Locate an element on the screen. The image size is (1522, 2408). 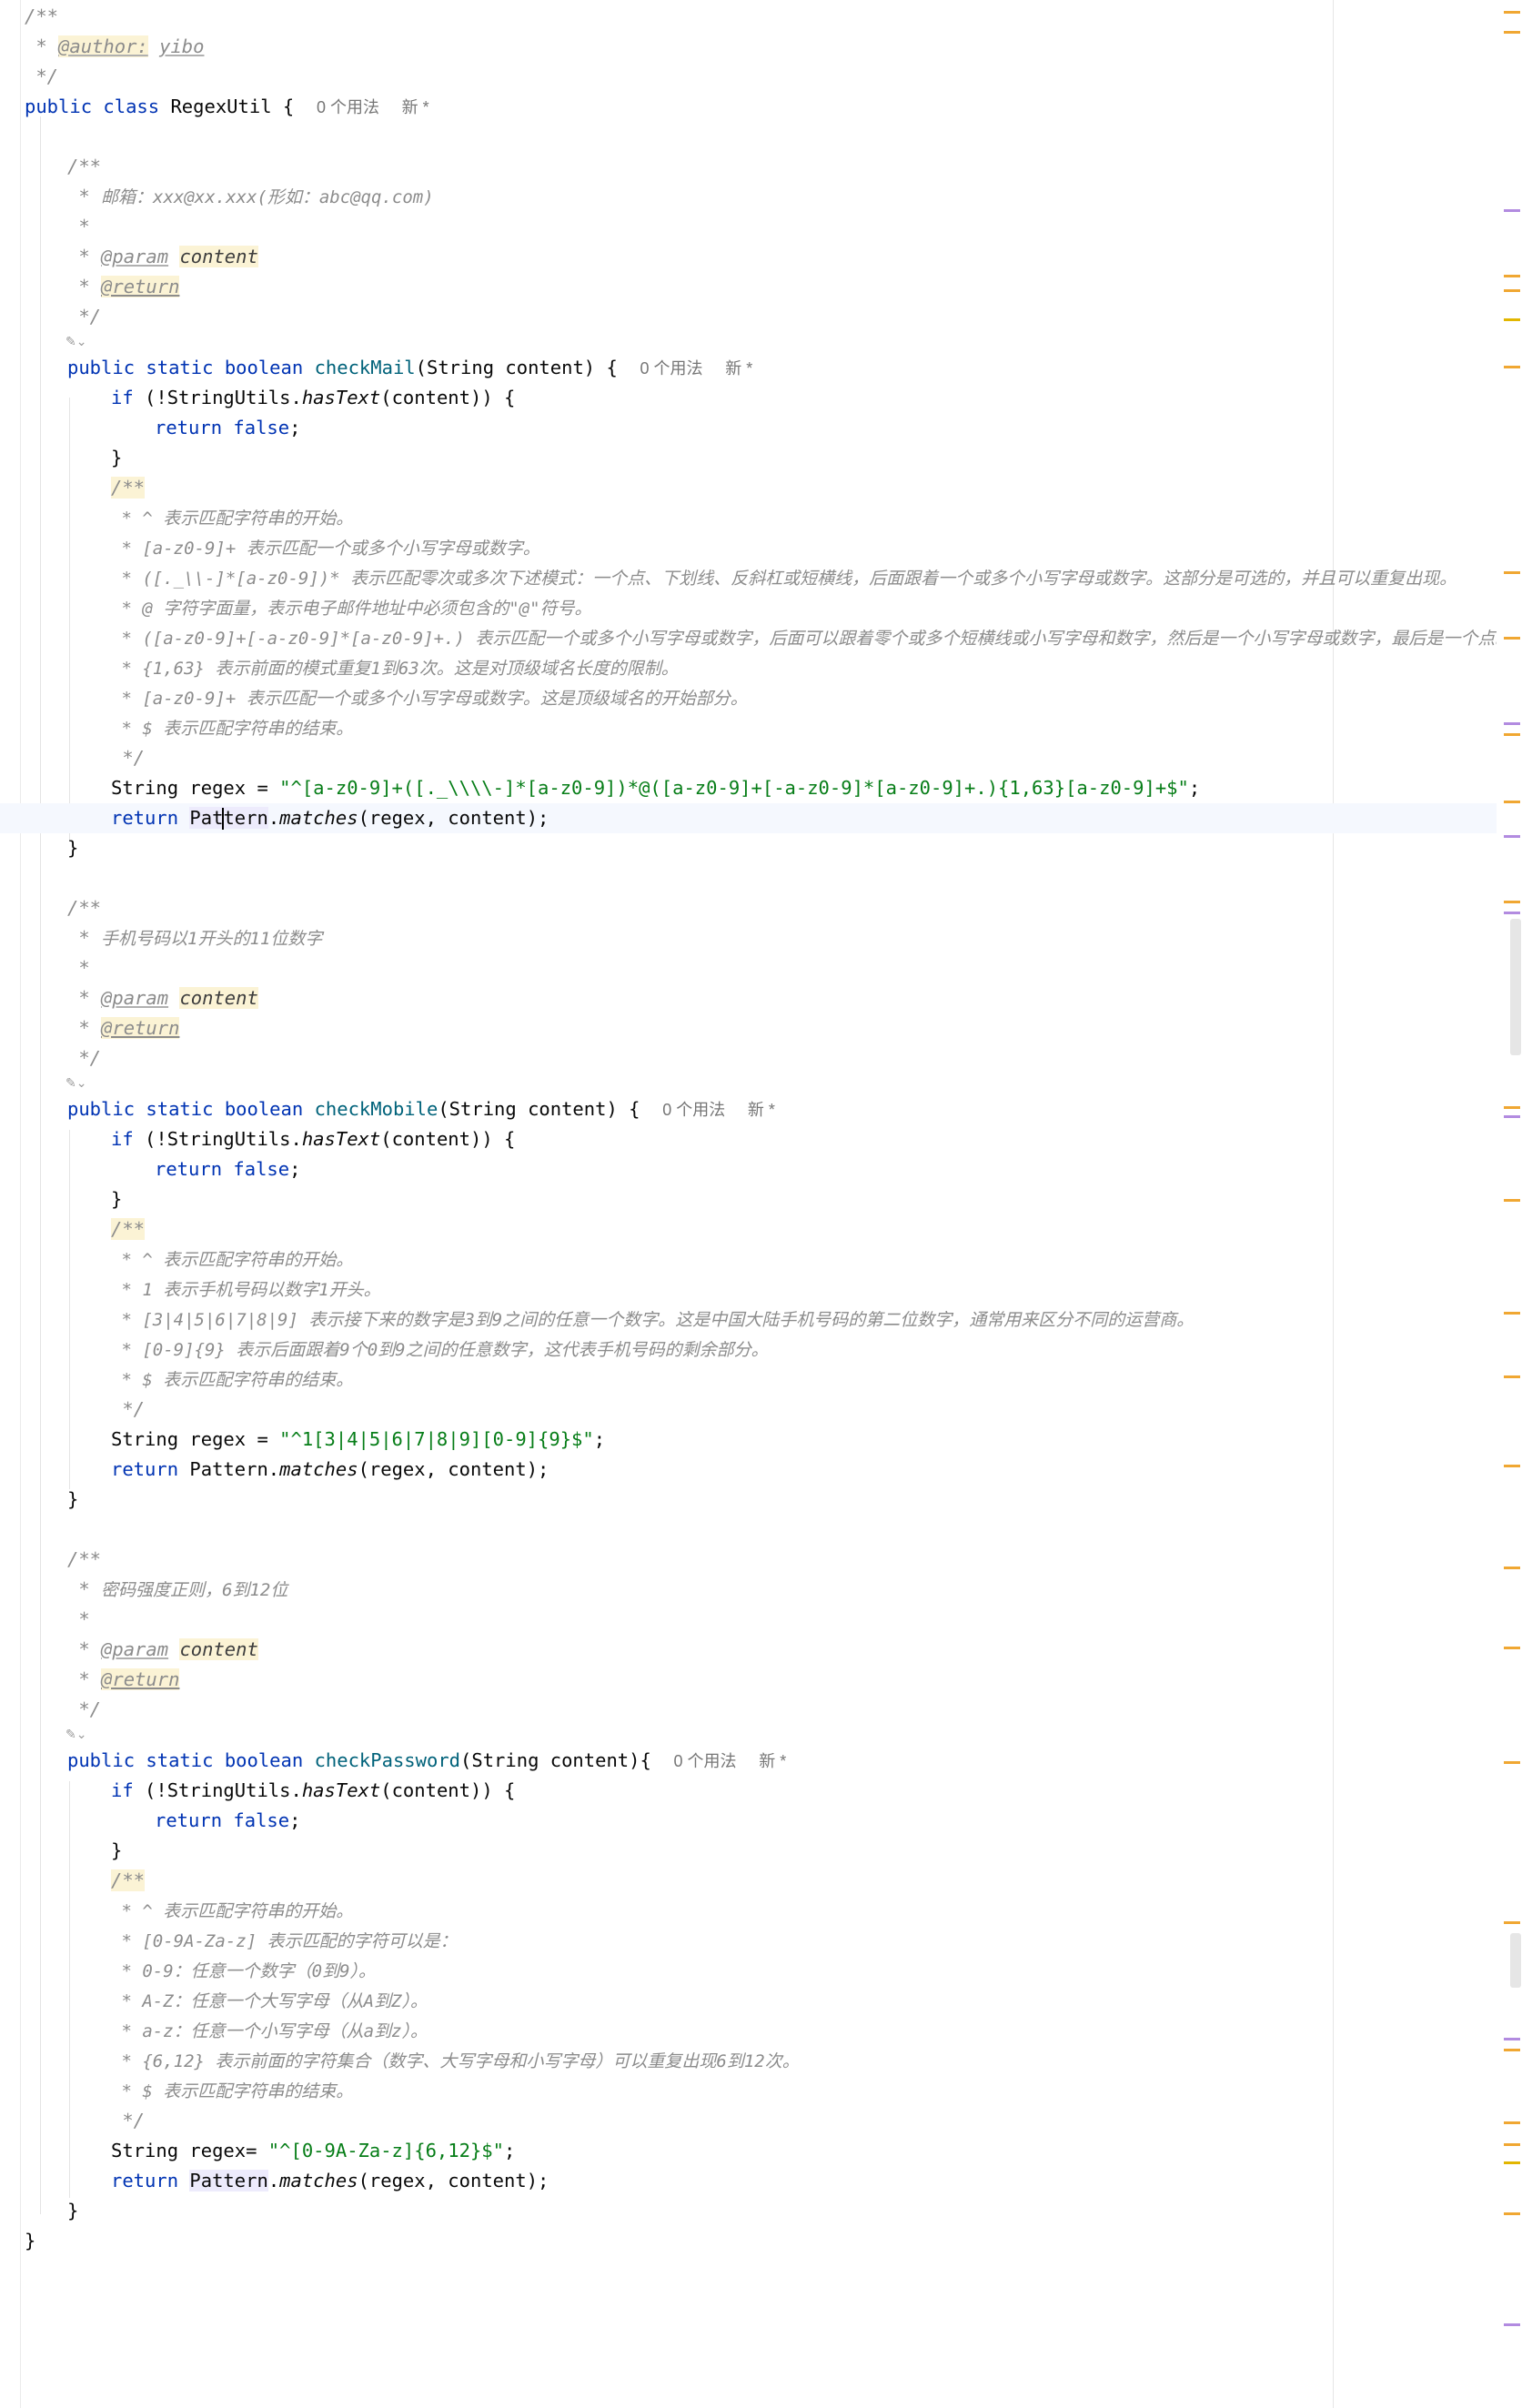
author-tag: @author: is located at coordinates (103, 46).